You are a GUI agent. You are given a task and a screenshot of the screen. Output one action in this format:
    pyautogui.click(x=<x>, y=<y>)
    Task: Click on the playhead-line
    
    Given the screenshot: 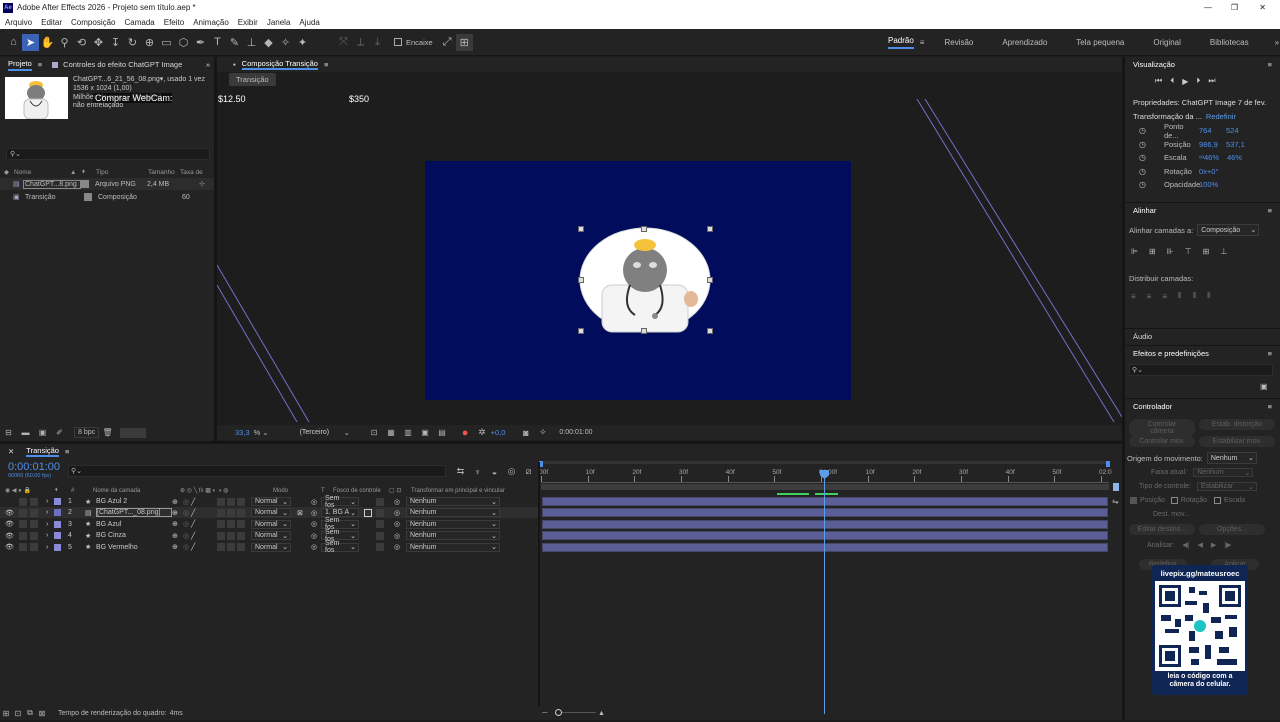 What is the action you would take?
    pyautogui.click(x=824, y=592)
    